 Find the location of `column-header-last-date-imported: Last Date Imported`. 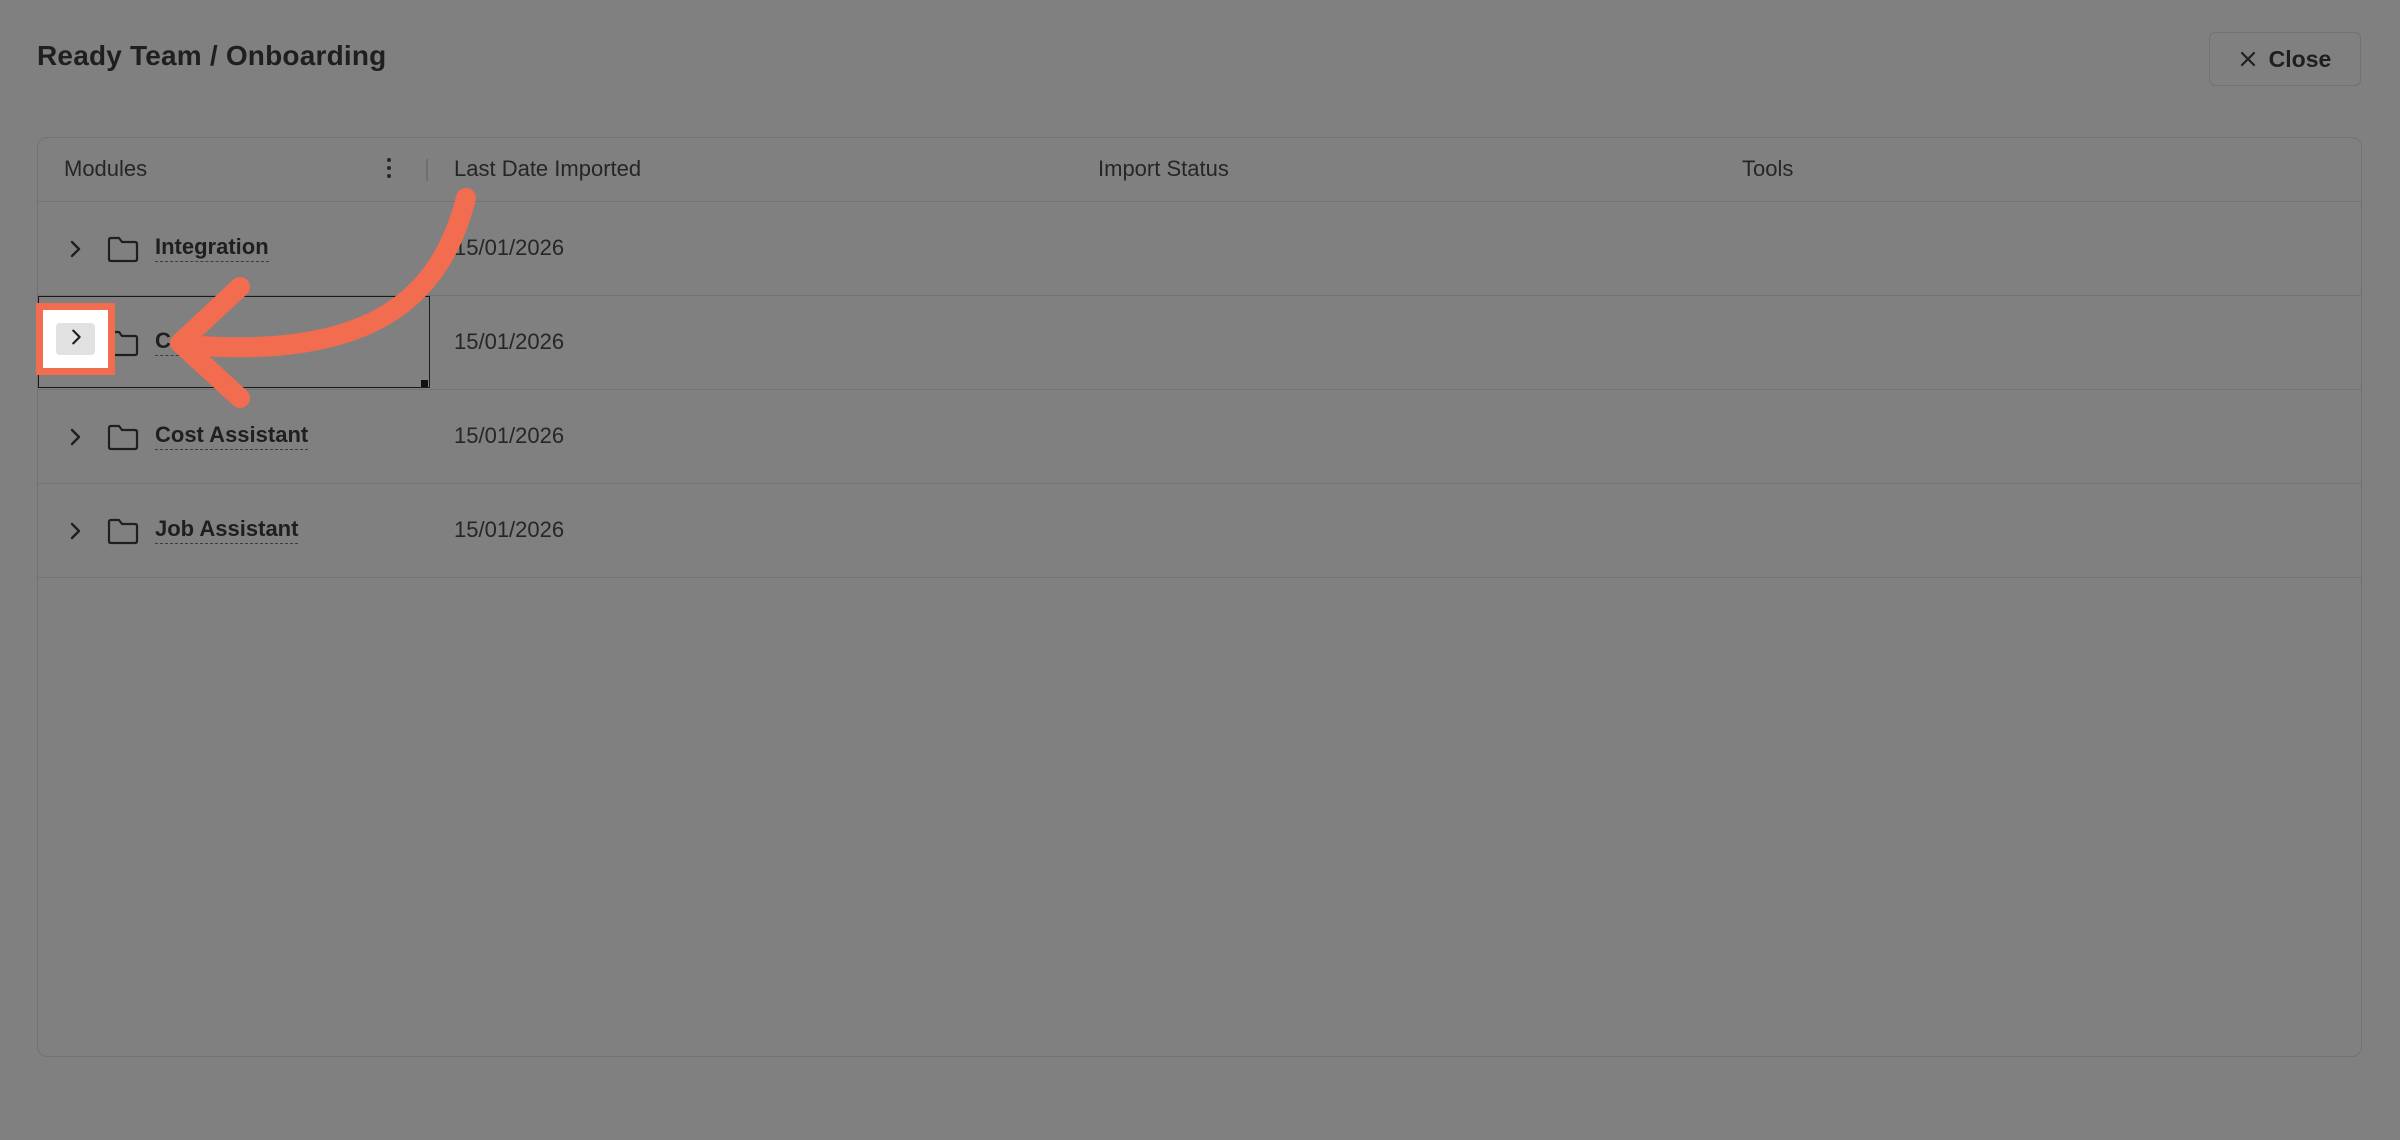

column-header-last-date-imported: Last Date Imported is located at coordinates (547, 169).